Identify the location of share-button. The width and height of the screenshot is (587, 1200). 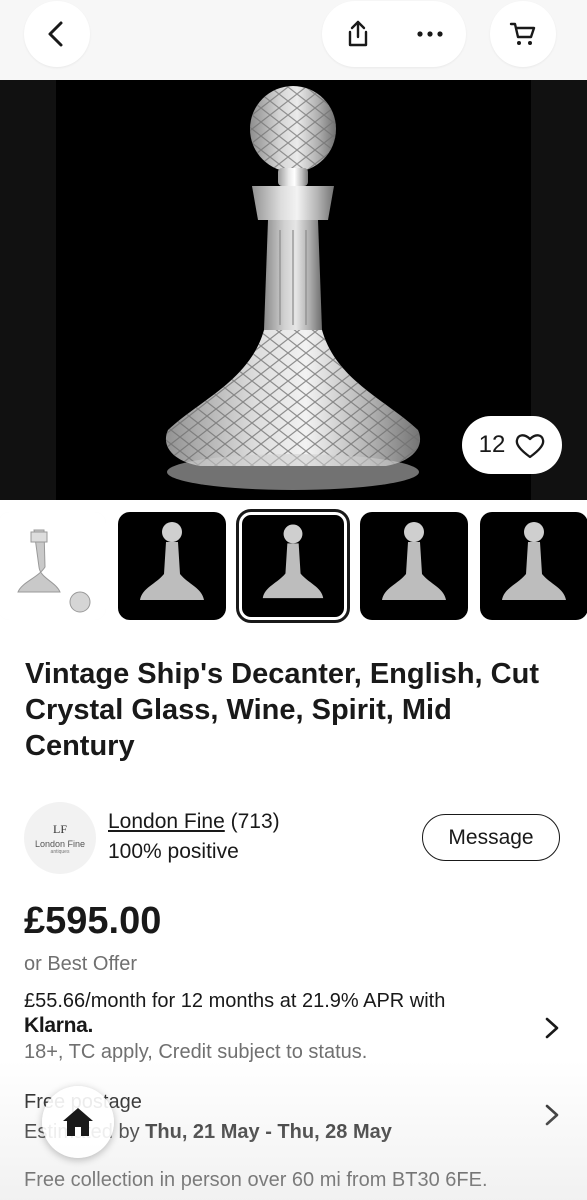
(358, 34).